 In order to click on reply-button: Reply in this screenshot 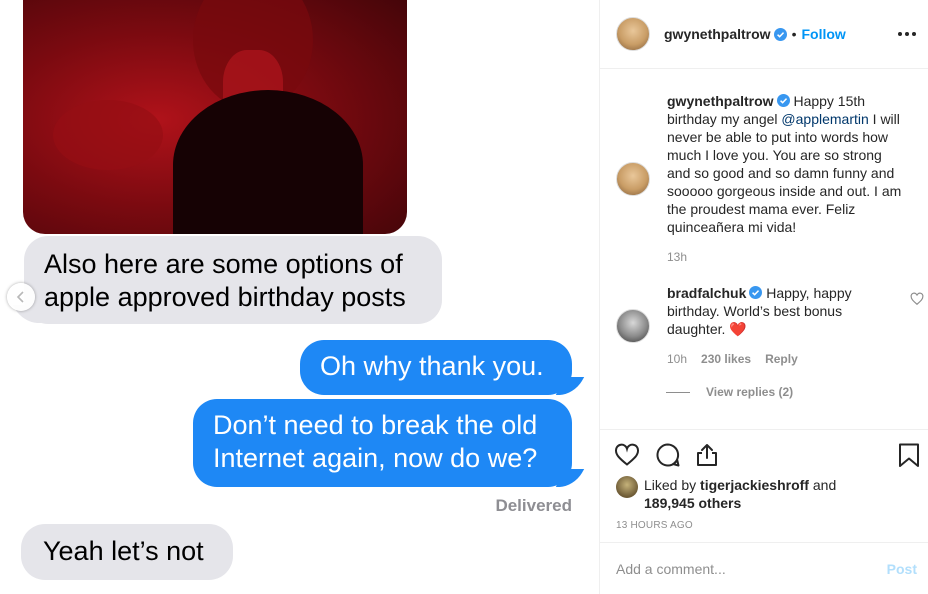, I will do `click(781, 359)`.